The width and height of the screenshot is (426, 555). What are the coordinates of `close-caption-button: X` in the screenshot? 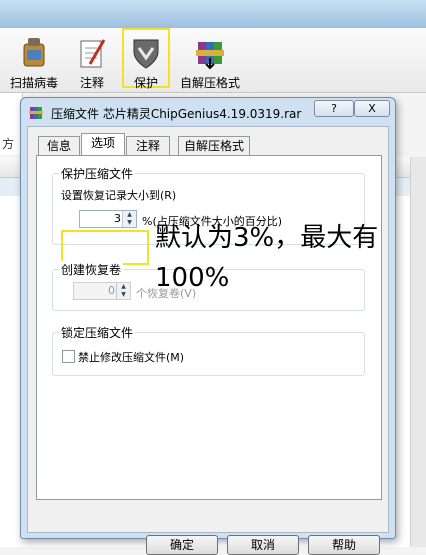 It's located at (372, 108).